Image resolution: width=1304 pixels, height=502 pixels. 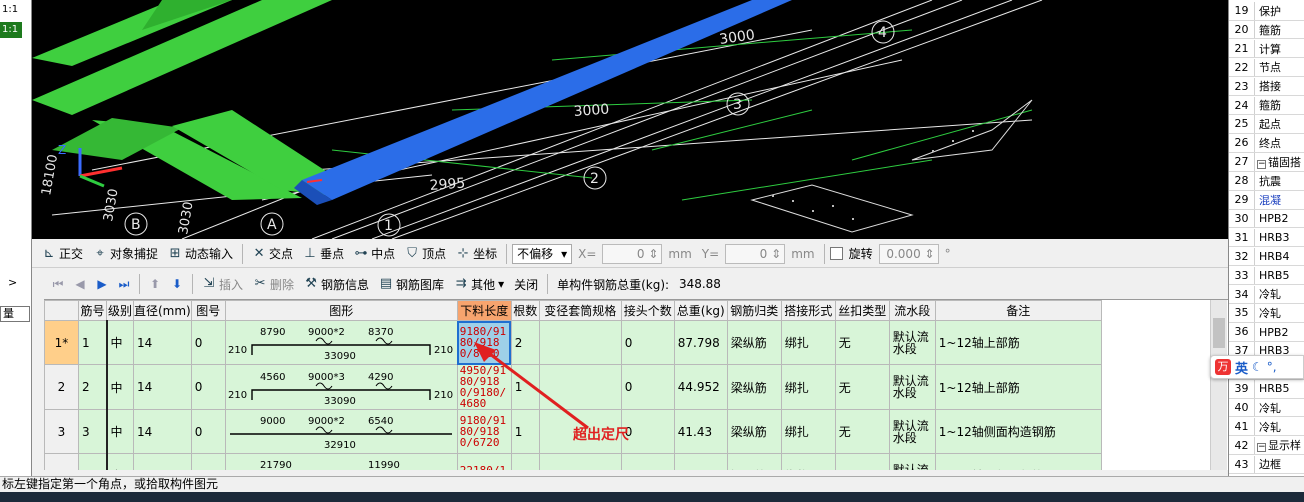 What do you see at coordinates (58, 284) in the screenshot?
I see `first-record-icon: ⏮` at bounding box center [58, 284].